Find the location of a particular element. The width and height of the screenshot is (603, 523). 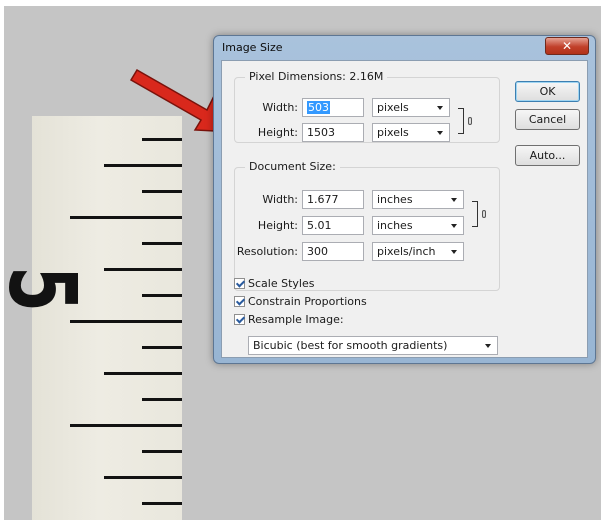

constrain-proportions-checkbox: Constrain Proportions is located at coordinates (300, 301).